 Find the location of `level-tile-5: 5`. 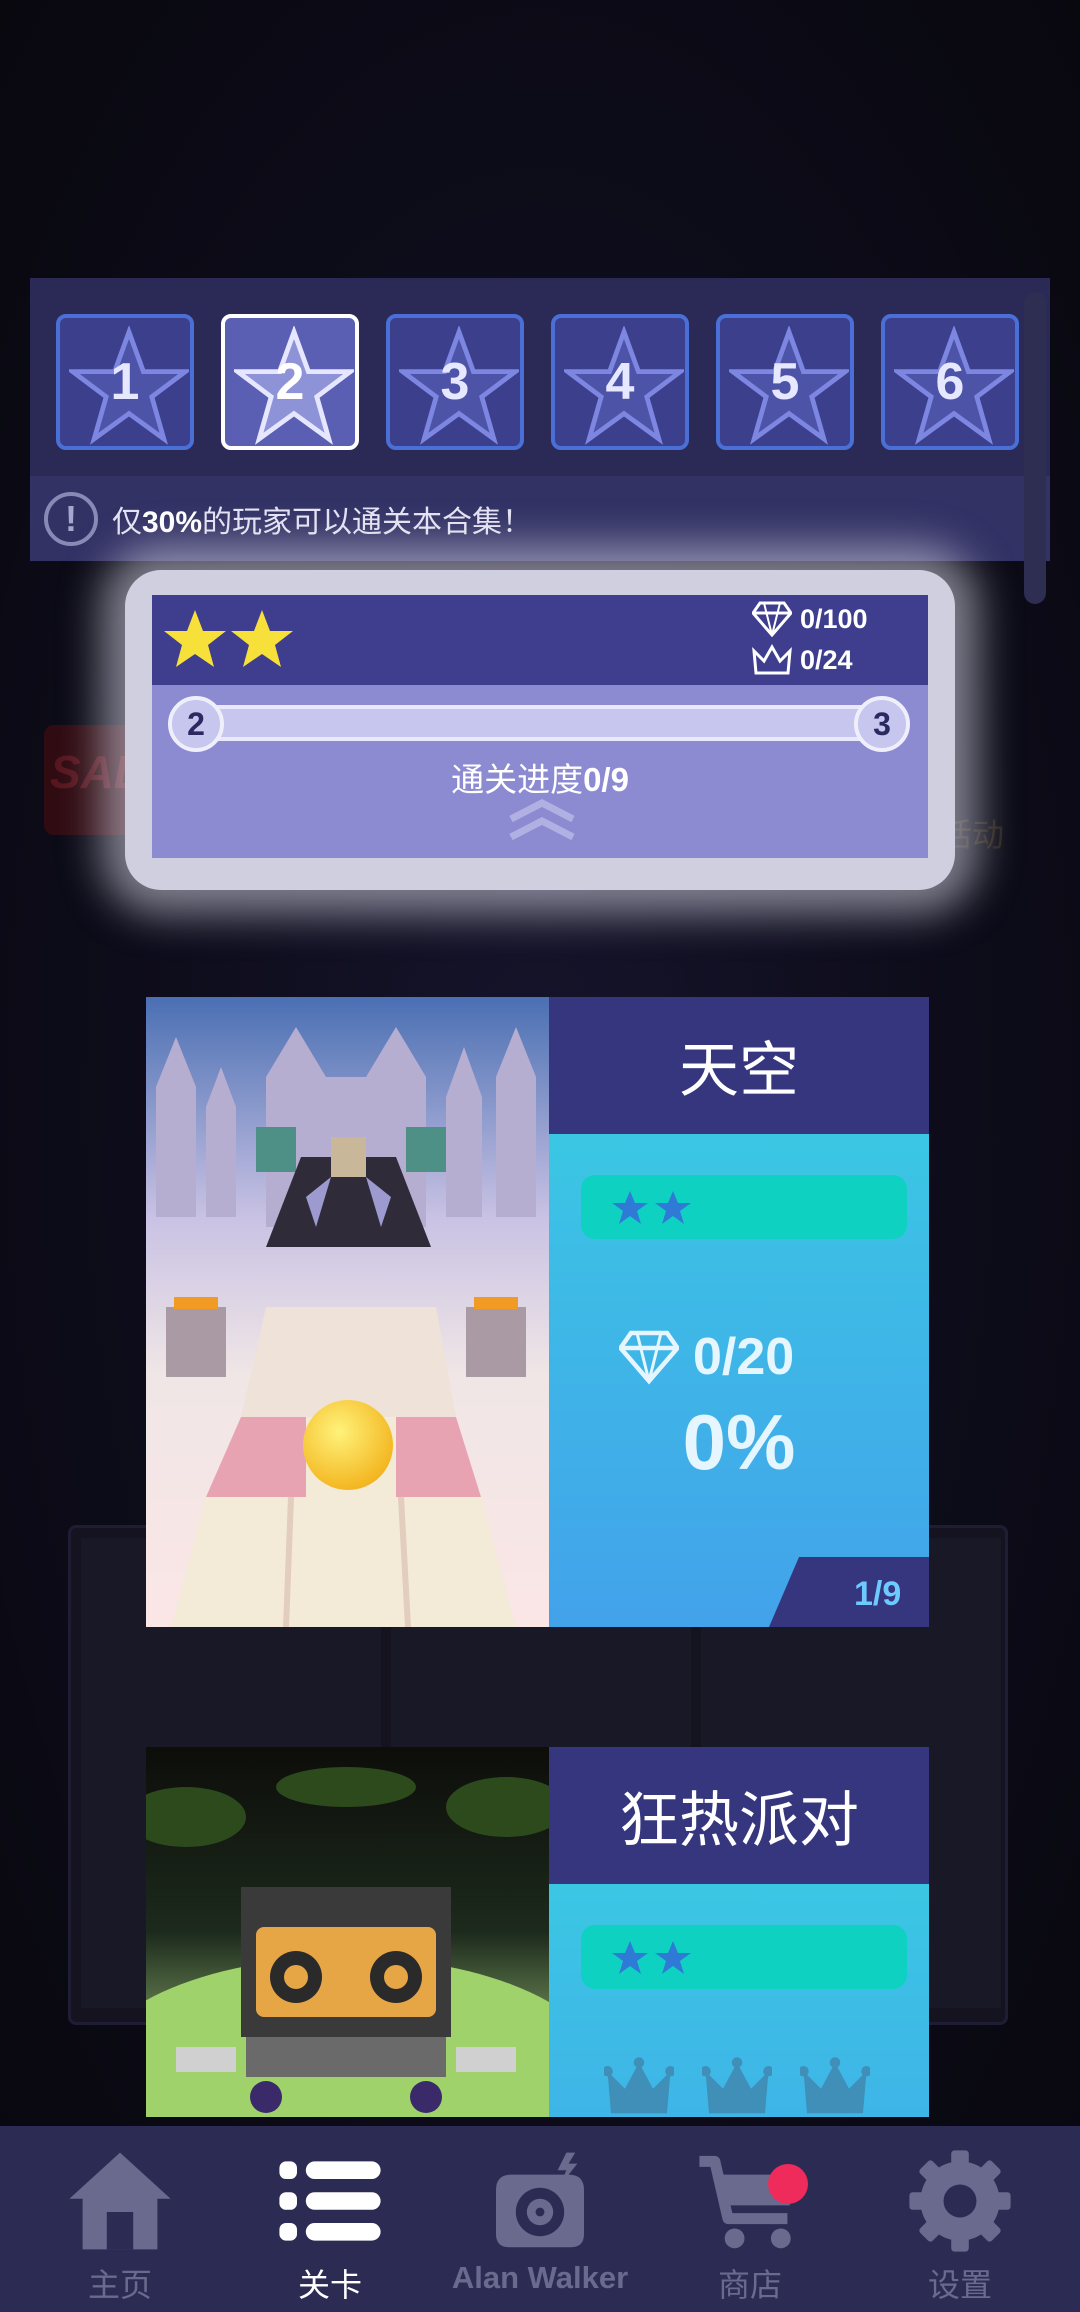

level-tile-5: 5 is located at coordinates (785, 382).